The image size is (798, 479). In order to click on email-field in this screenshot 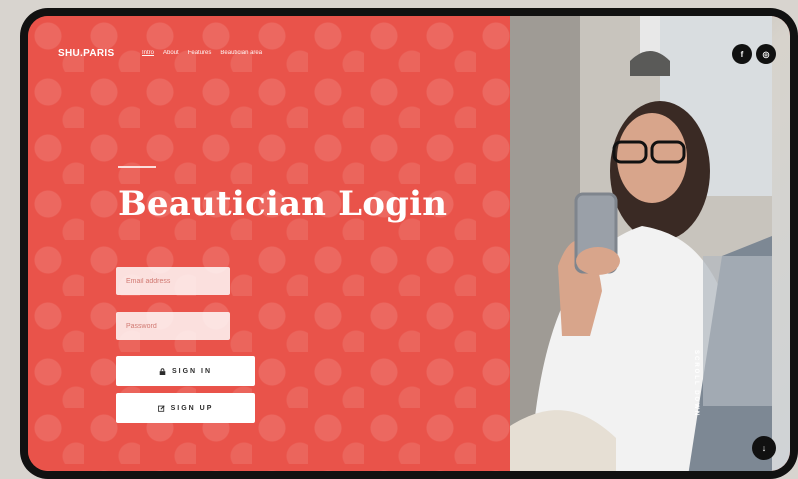, I will do `click(173, 281)`.